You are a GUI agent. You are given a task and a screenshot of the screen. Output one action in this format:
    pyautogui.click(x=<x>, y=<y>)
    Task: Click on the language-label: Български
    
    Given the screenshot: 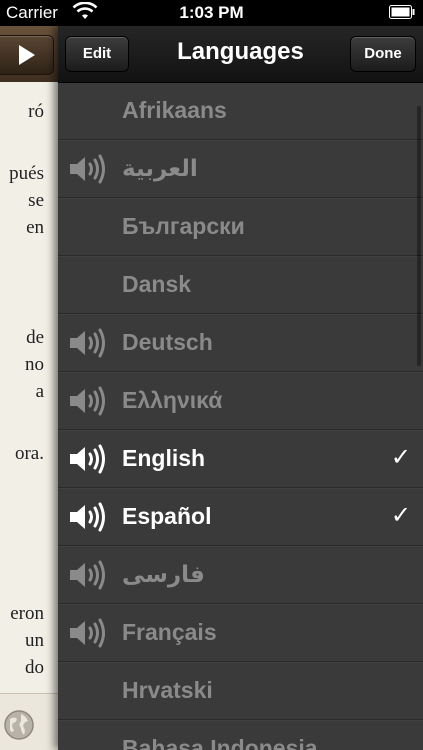 What is the action you would take?
    pyautogui.click(x=183, y=226)
    